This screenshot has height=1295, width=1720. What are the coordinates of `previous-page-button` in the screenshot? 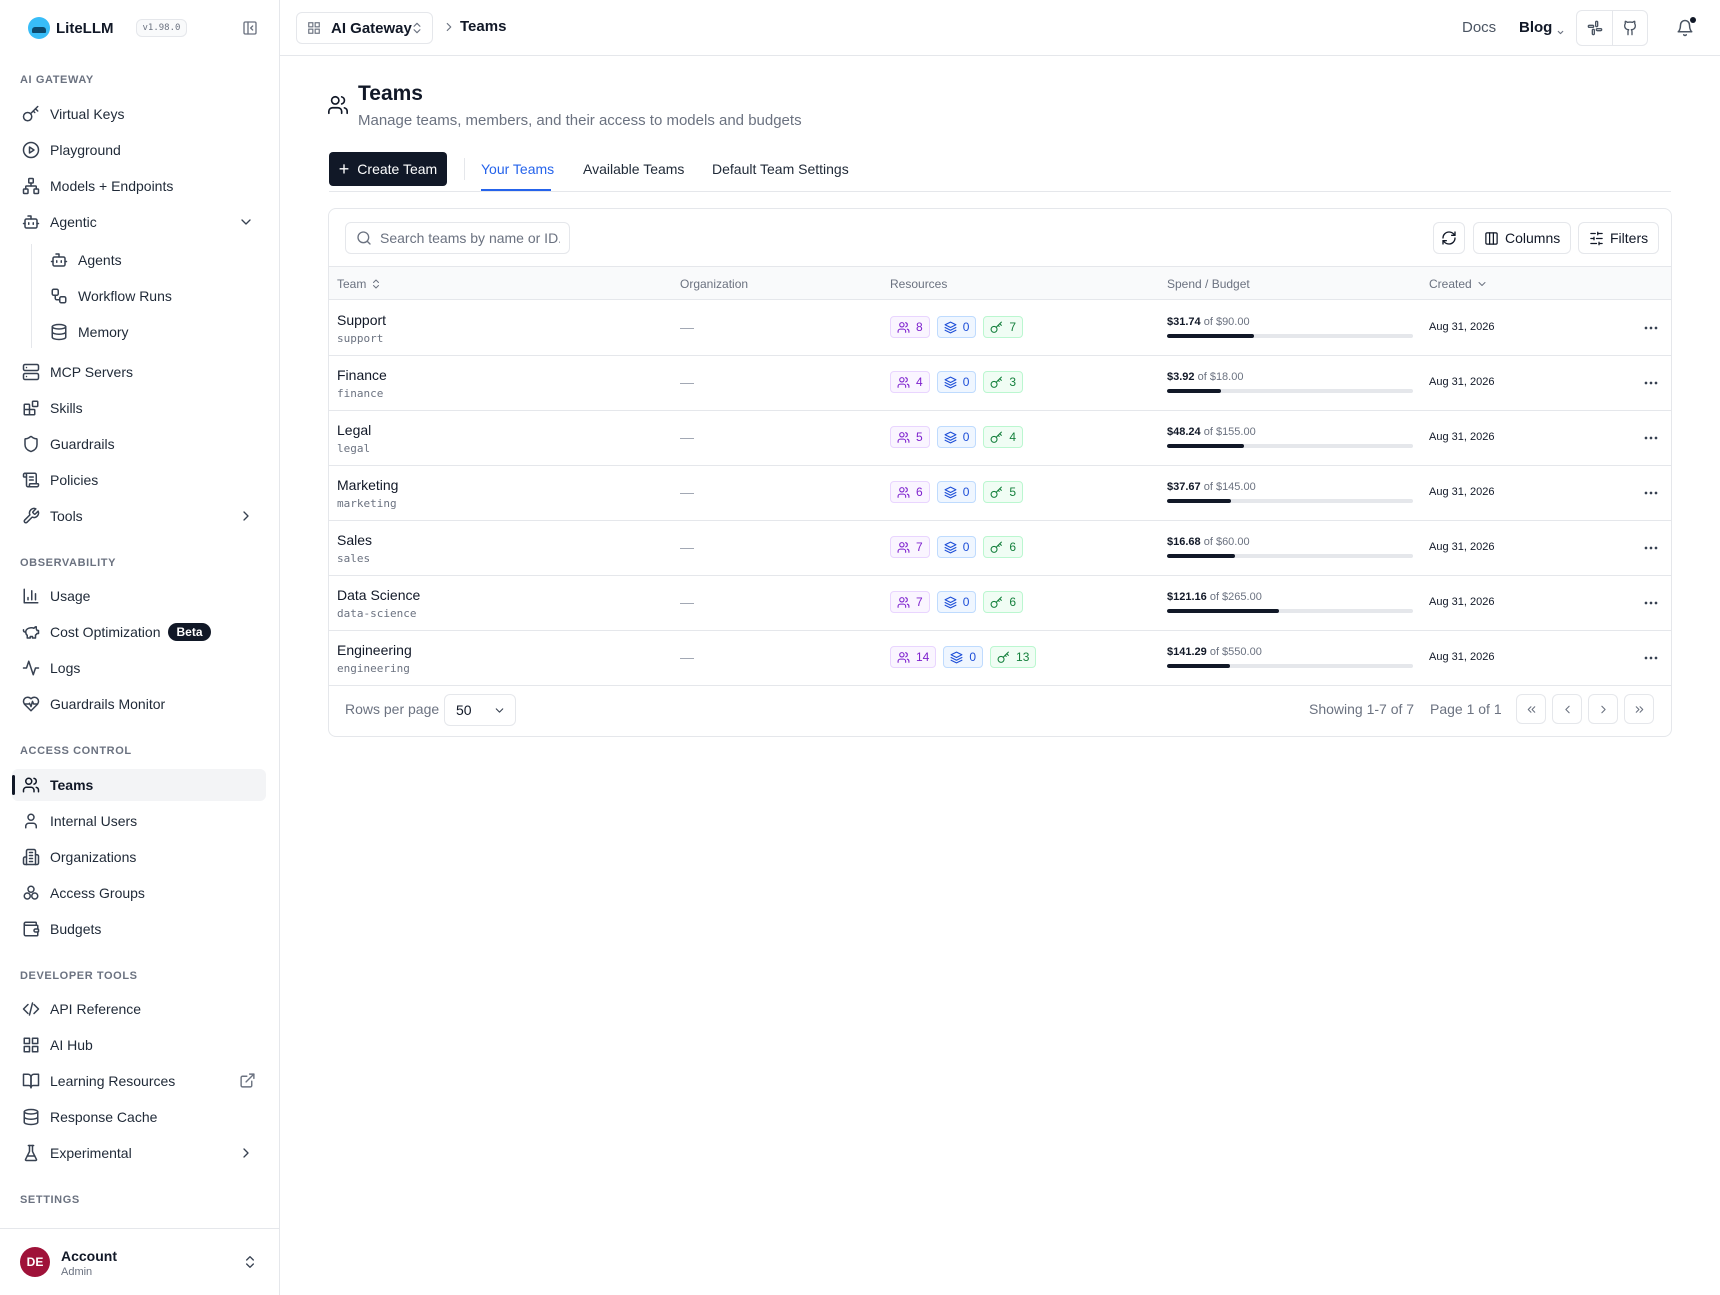 It's located at (1567, 709).